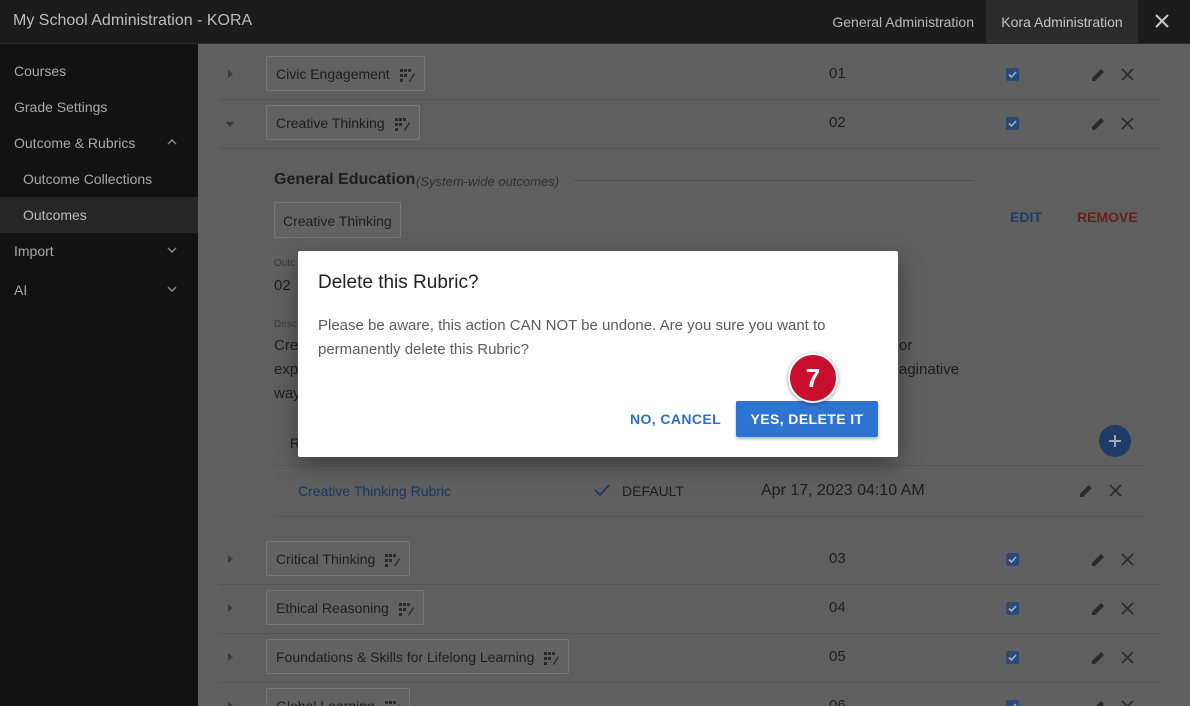 Image resolution: width=1190 pixels, height=706 pixels. Describe the element at coordinates (837, 701) in the screenshot. I see `outcome-code: 06` at that location.